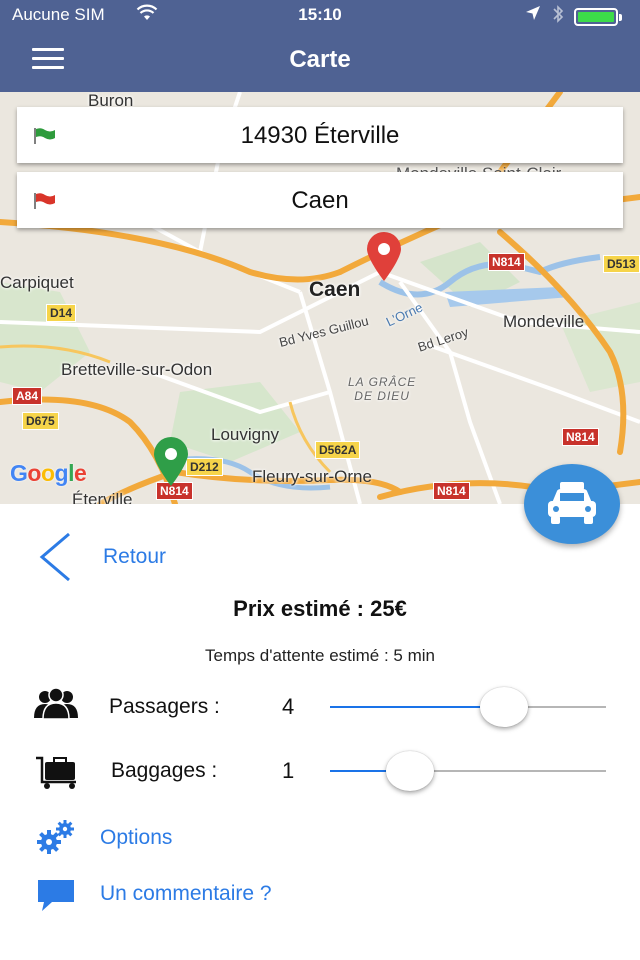 Image resolution: width=640 pixels, height=960 pixels. I want to click on bluetooth-icon, so click(558, 16).